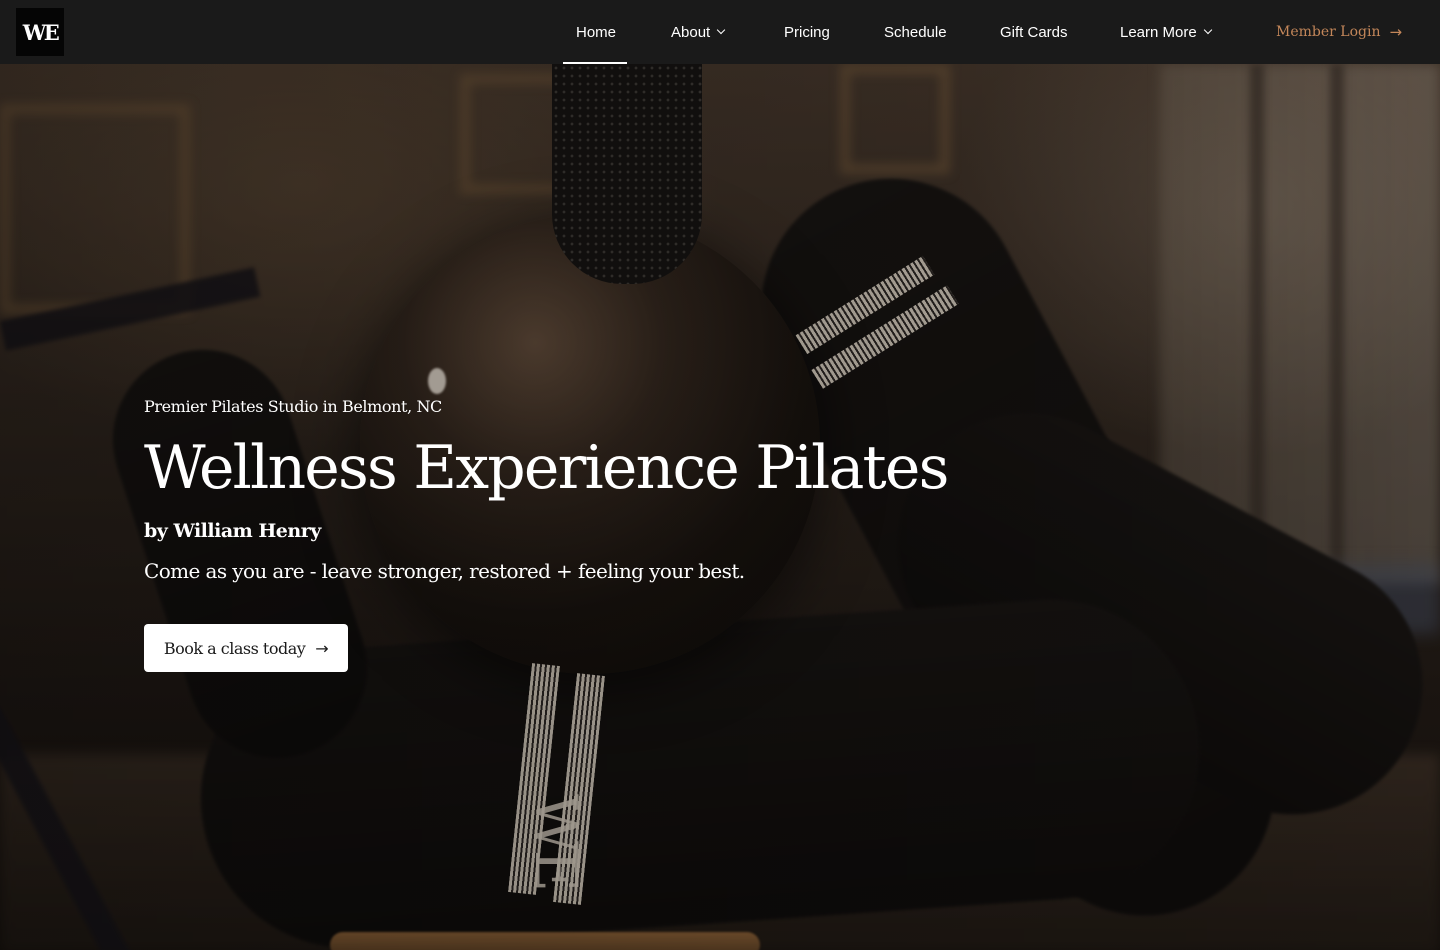  I want to click on nav-item-pricing: Pricing, so click(807, 32).